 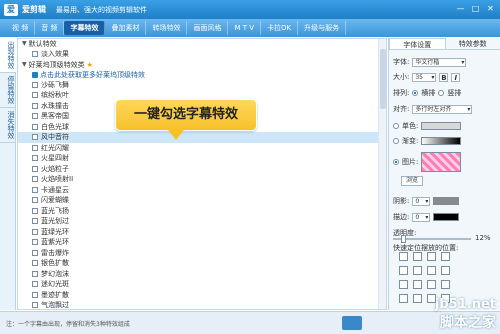 I want to click on list-item: 蓝光飞扬, so click(x=202, y=211).